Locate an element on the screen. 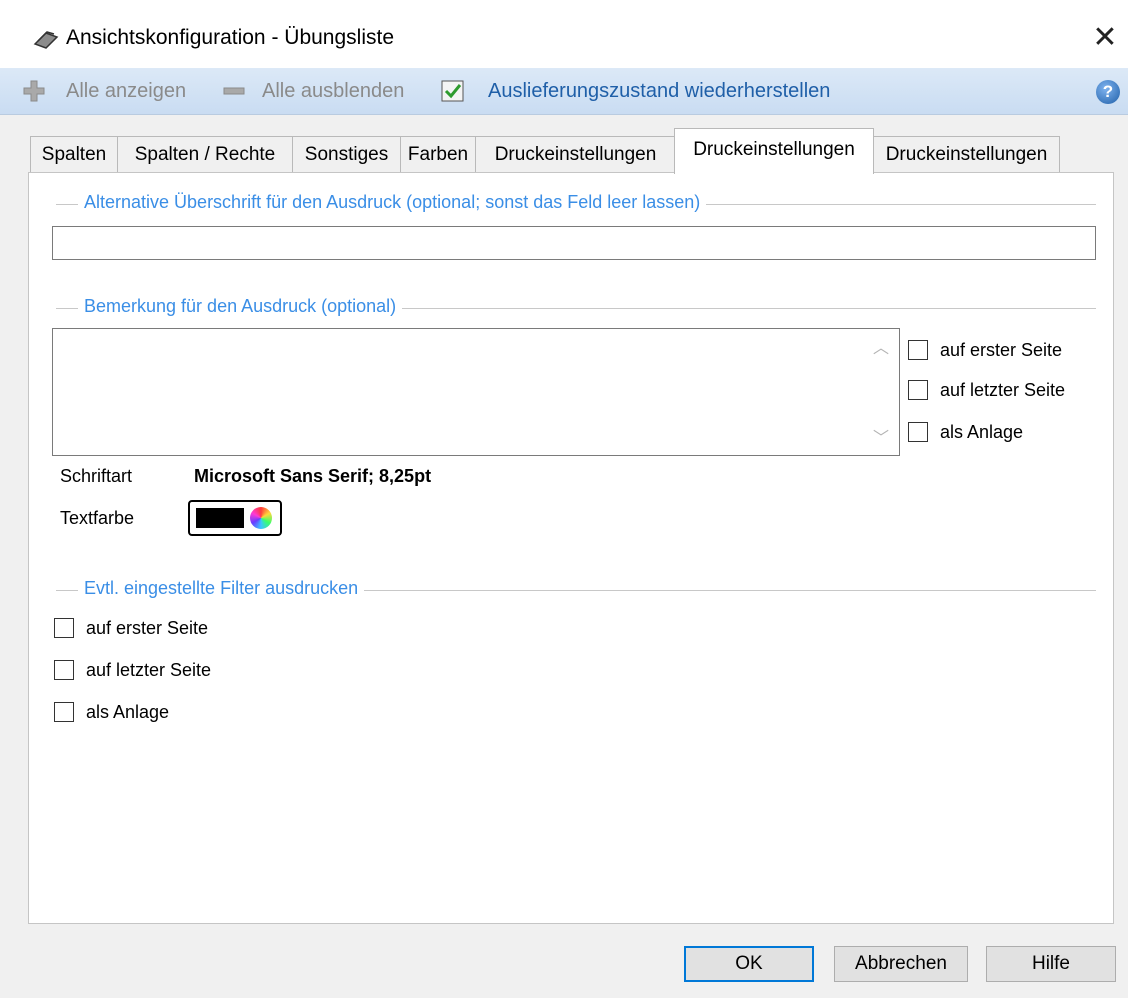  color-swatch is located at coordinates (220, 518).